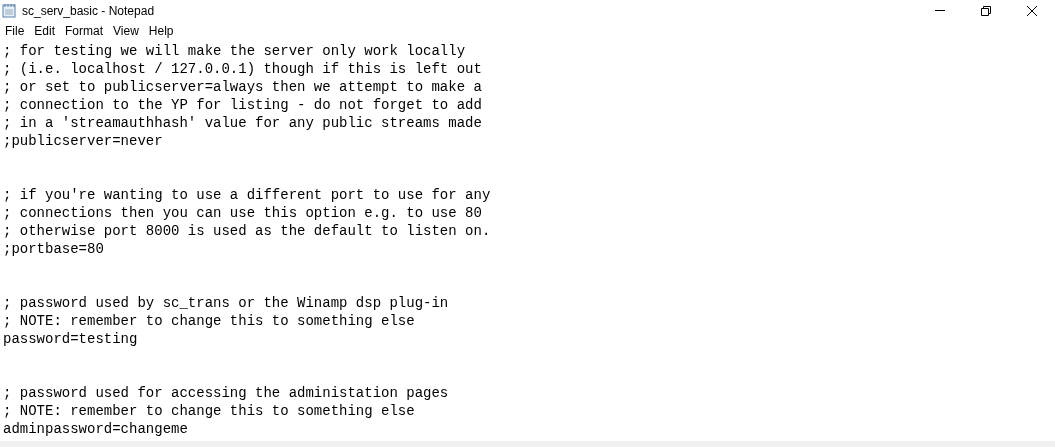 The height and width of the screenshot is (447, 1055). Describe the element at coordinates (161, 31) in the screenshot. I see `menu-item: Help` at that location.